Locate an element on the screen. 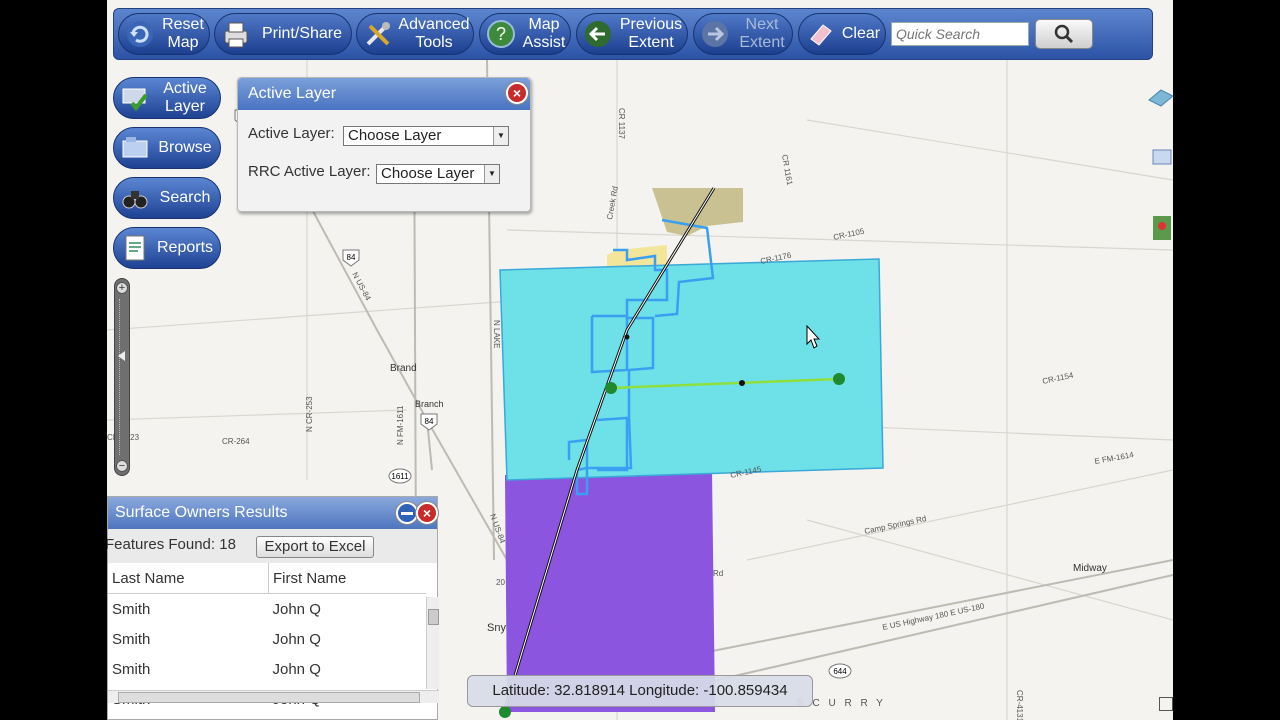  print-share-button: Print/Share is located at coordinates (283, 34).